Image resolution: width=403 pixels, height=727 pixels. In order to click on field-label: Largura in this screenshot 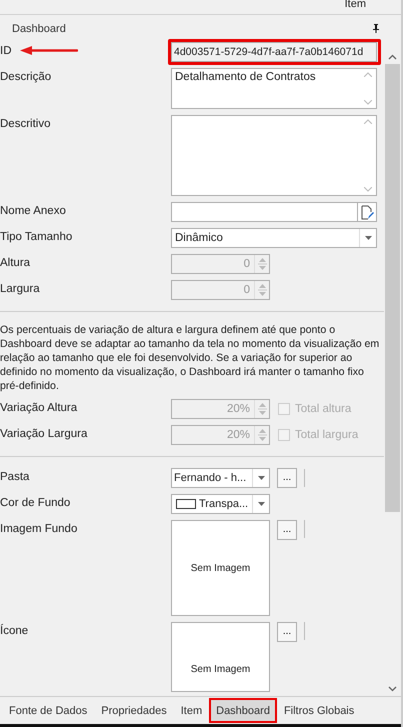, I will do `click(20, 289)`.